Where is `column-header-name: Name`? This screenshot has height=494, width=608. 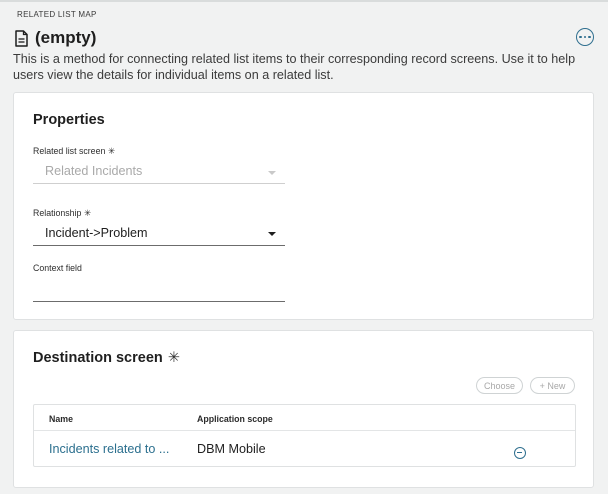
column-header-name: Name is located at coordinates (61, 419).